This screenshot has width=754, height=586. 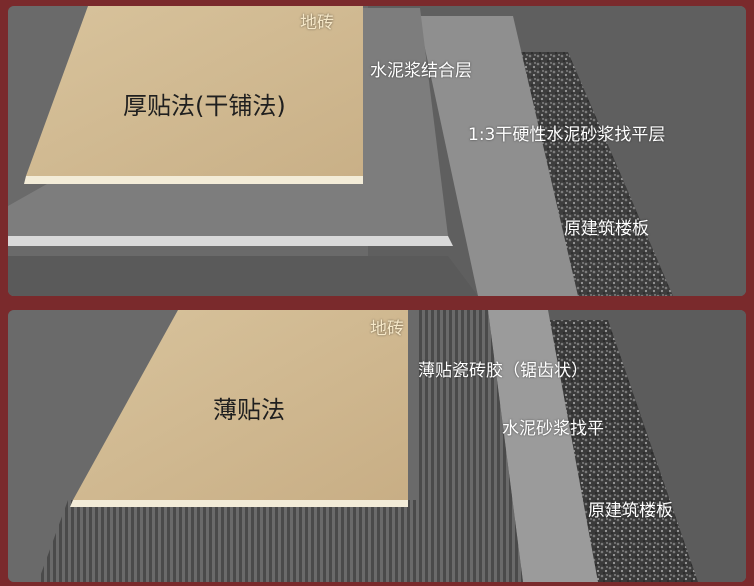 What do you see at coordinates (249, 410) in the screenshot?
I see `method-label: 薄贴法` at bounding box center [249, 410].